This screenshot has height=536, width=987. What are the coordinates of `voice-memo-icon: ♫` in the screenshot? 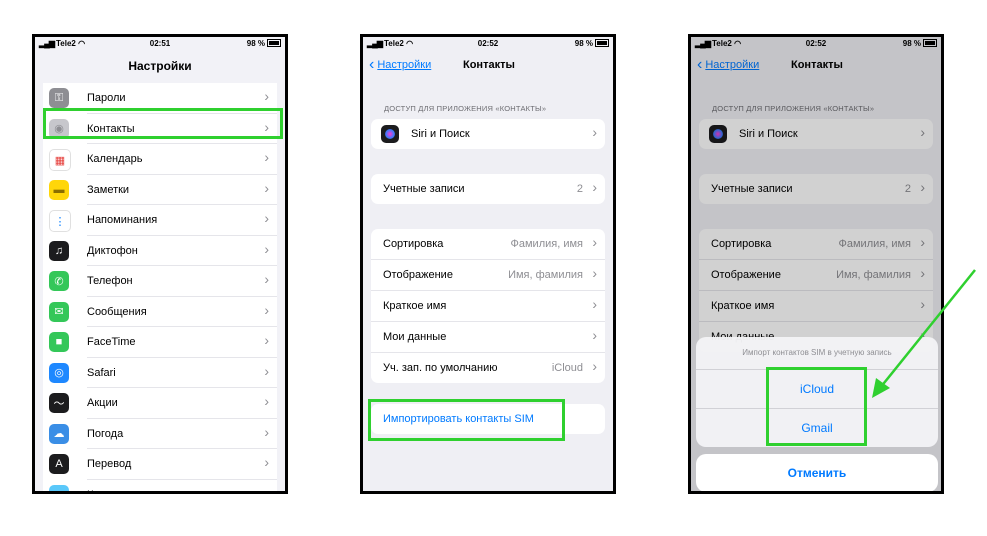 It's located at (59, 250).